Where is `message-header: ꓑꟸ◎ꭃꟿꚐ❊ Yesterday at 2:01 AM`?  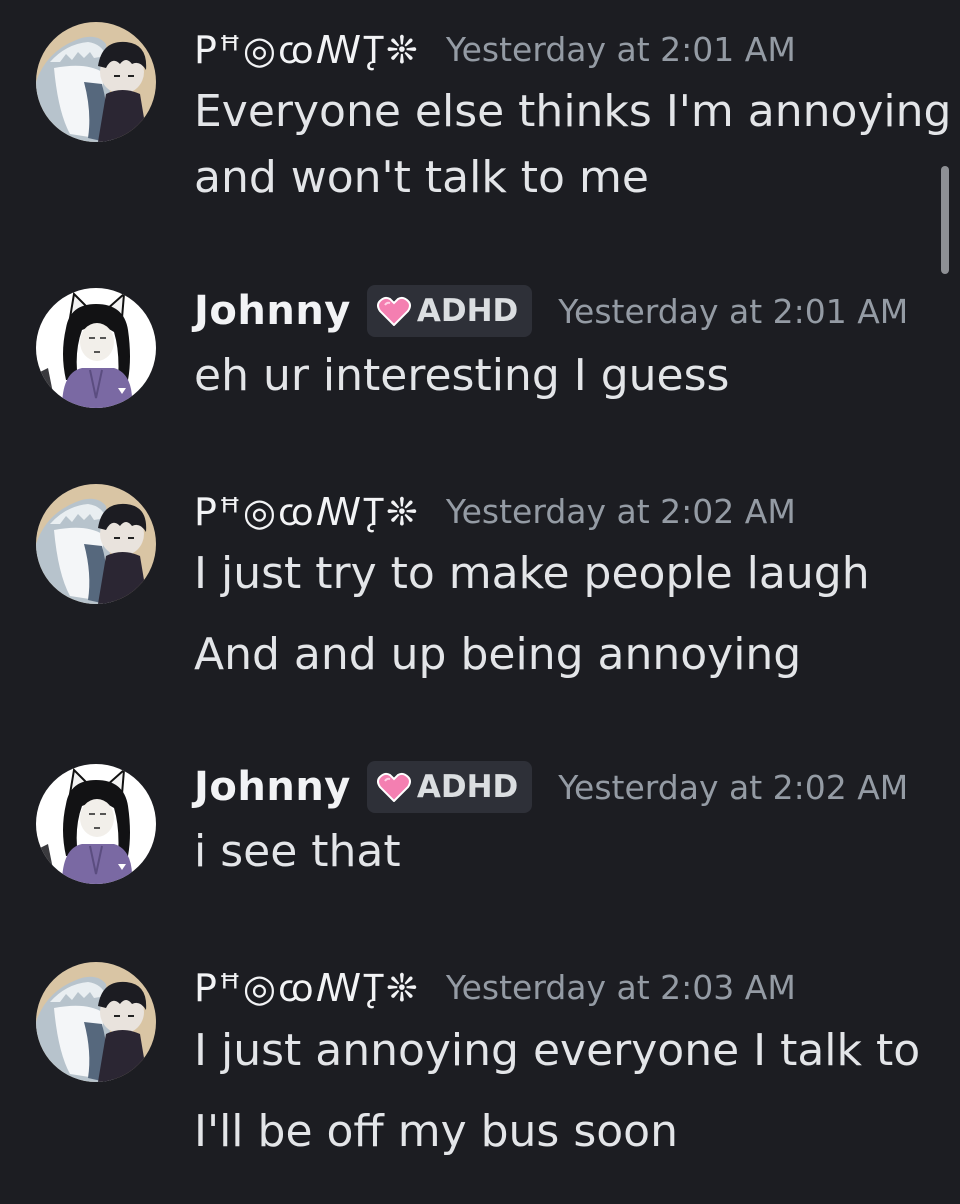
message-header: ꓑꟸ◎ꭃꟿꚐ❊ Yesterday at 2:01 AM is located at coordinates (495, 49).